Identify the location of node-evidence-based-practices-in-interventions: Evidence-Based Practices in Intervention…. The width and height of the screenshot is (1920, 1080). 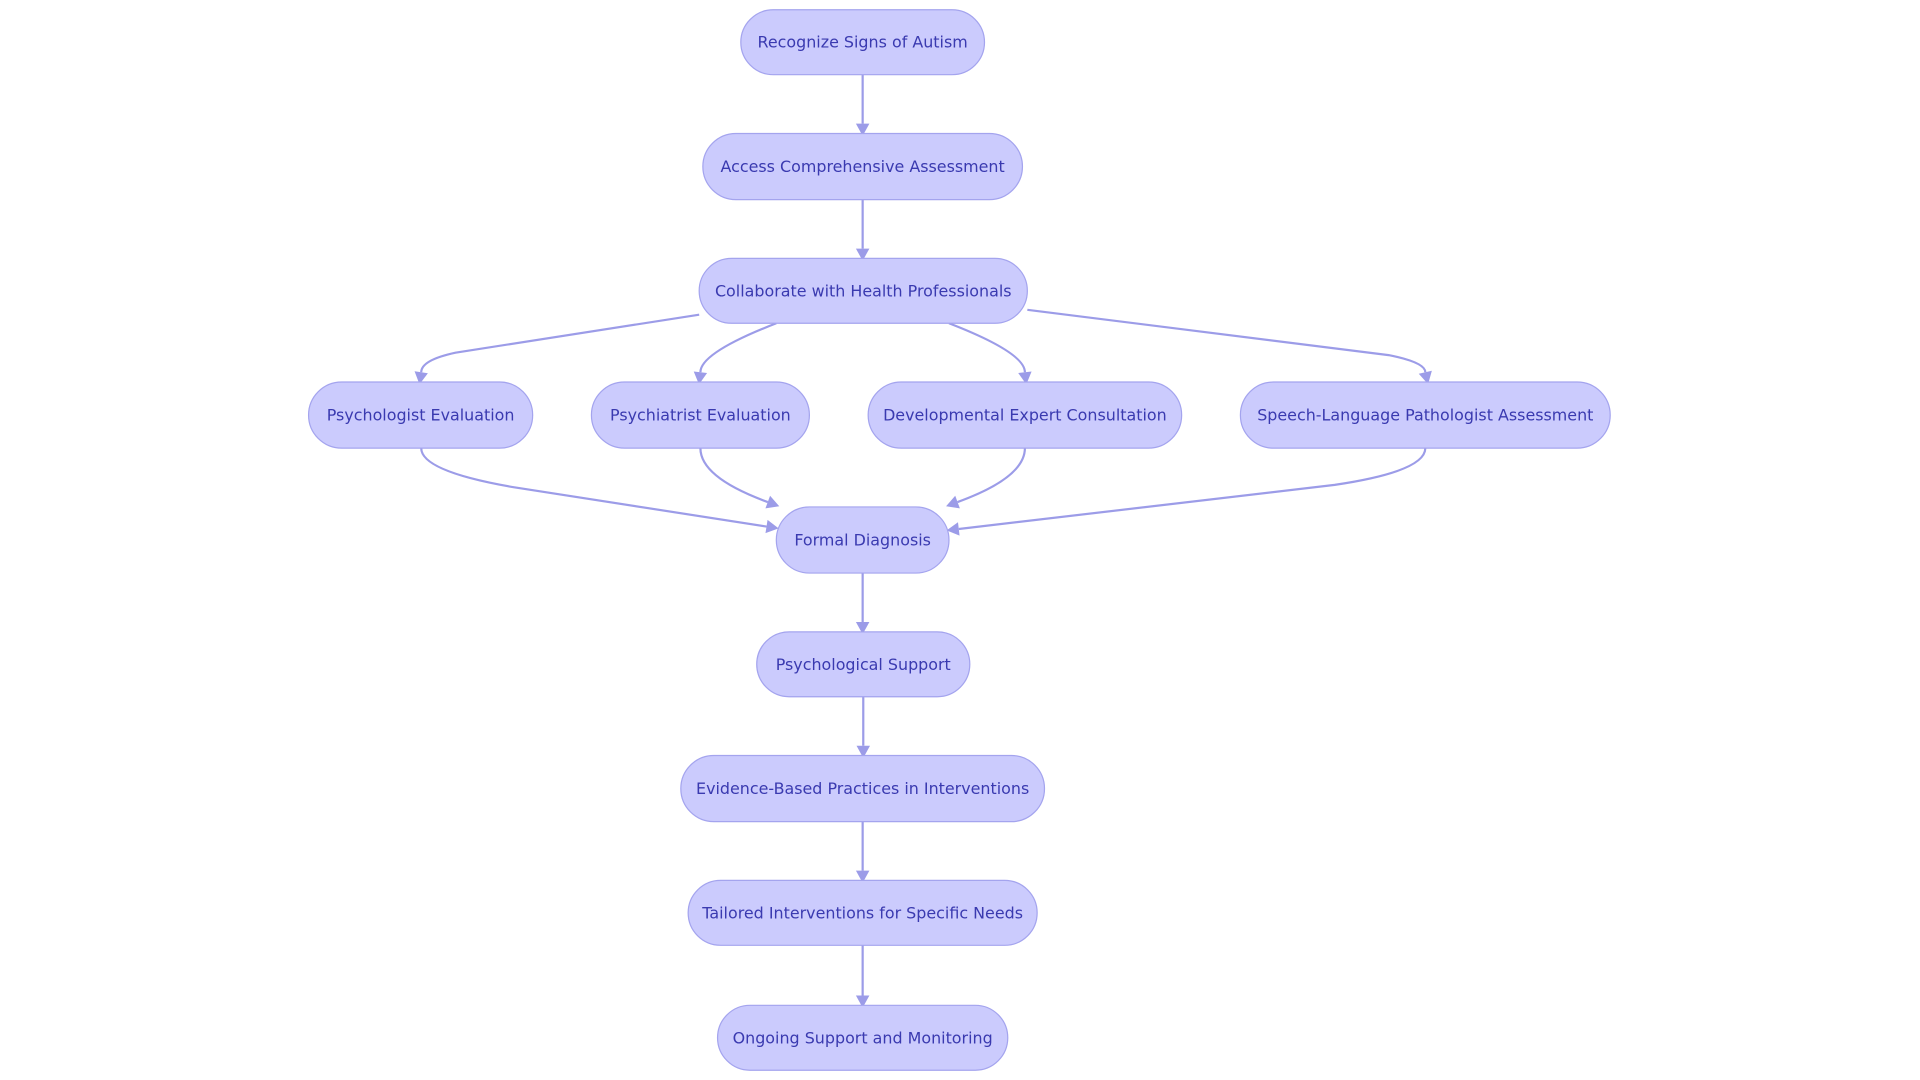
(863, 788).